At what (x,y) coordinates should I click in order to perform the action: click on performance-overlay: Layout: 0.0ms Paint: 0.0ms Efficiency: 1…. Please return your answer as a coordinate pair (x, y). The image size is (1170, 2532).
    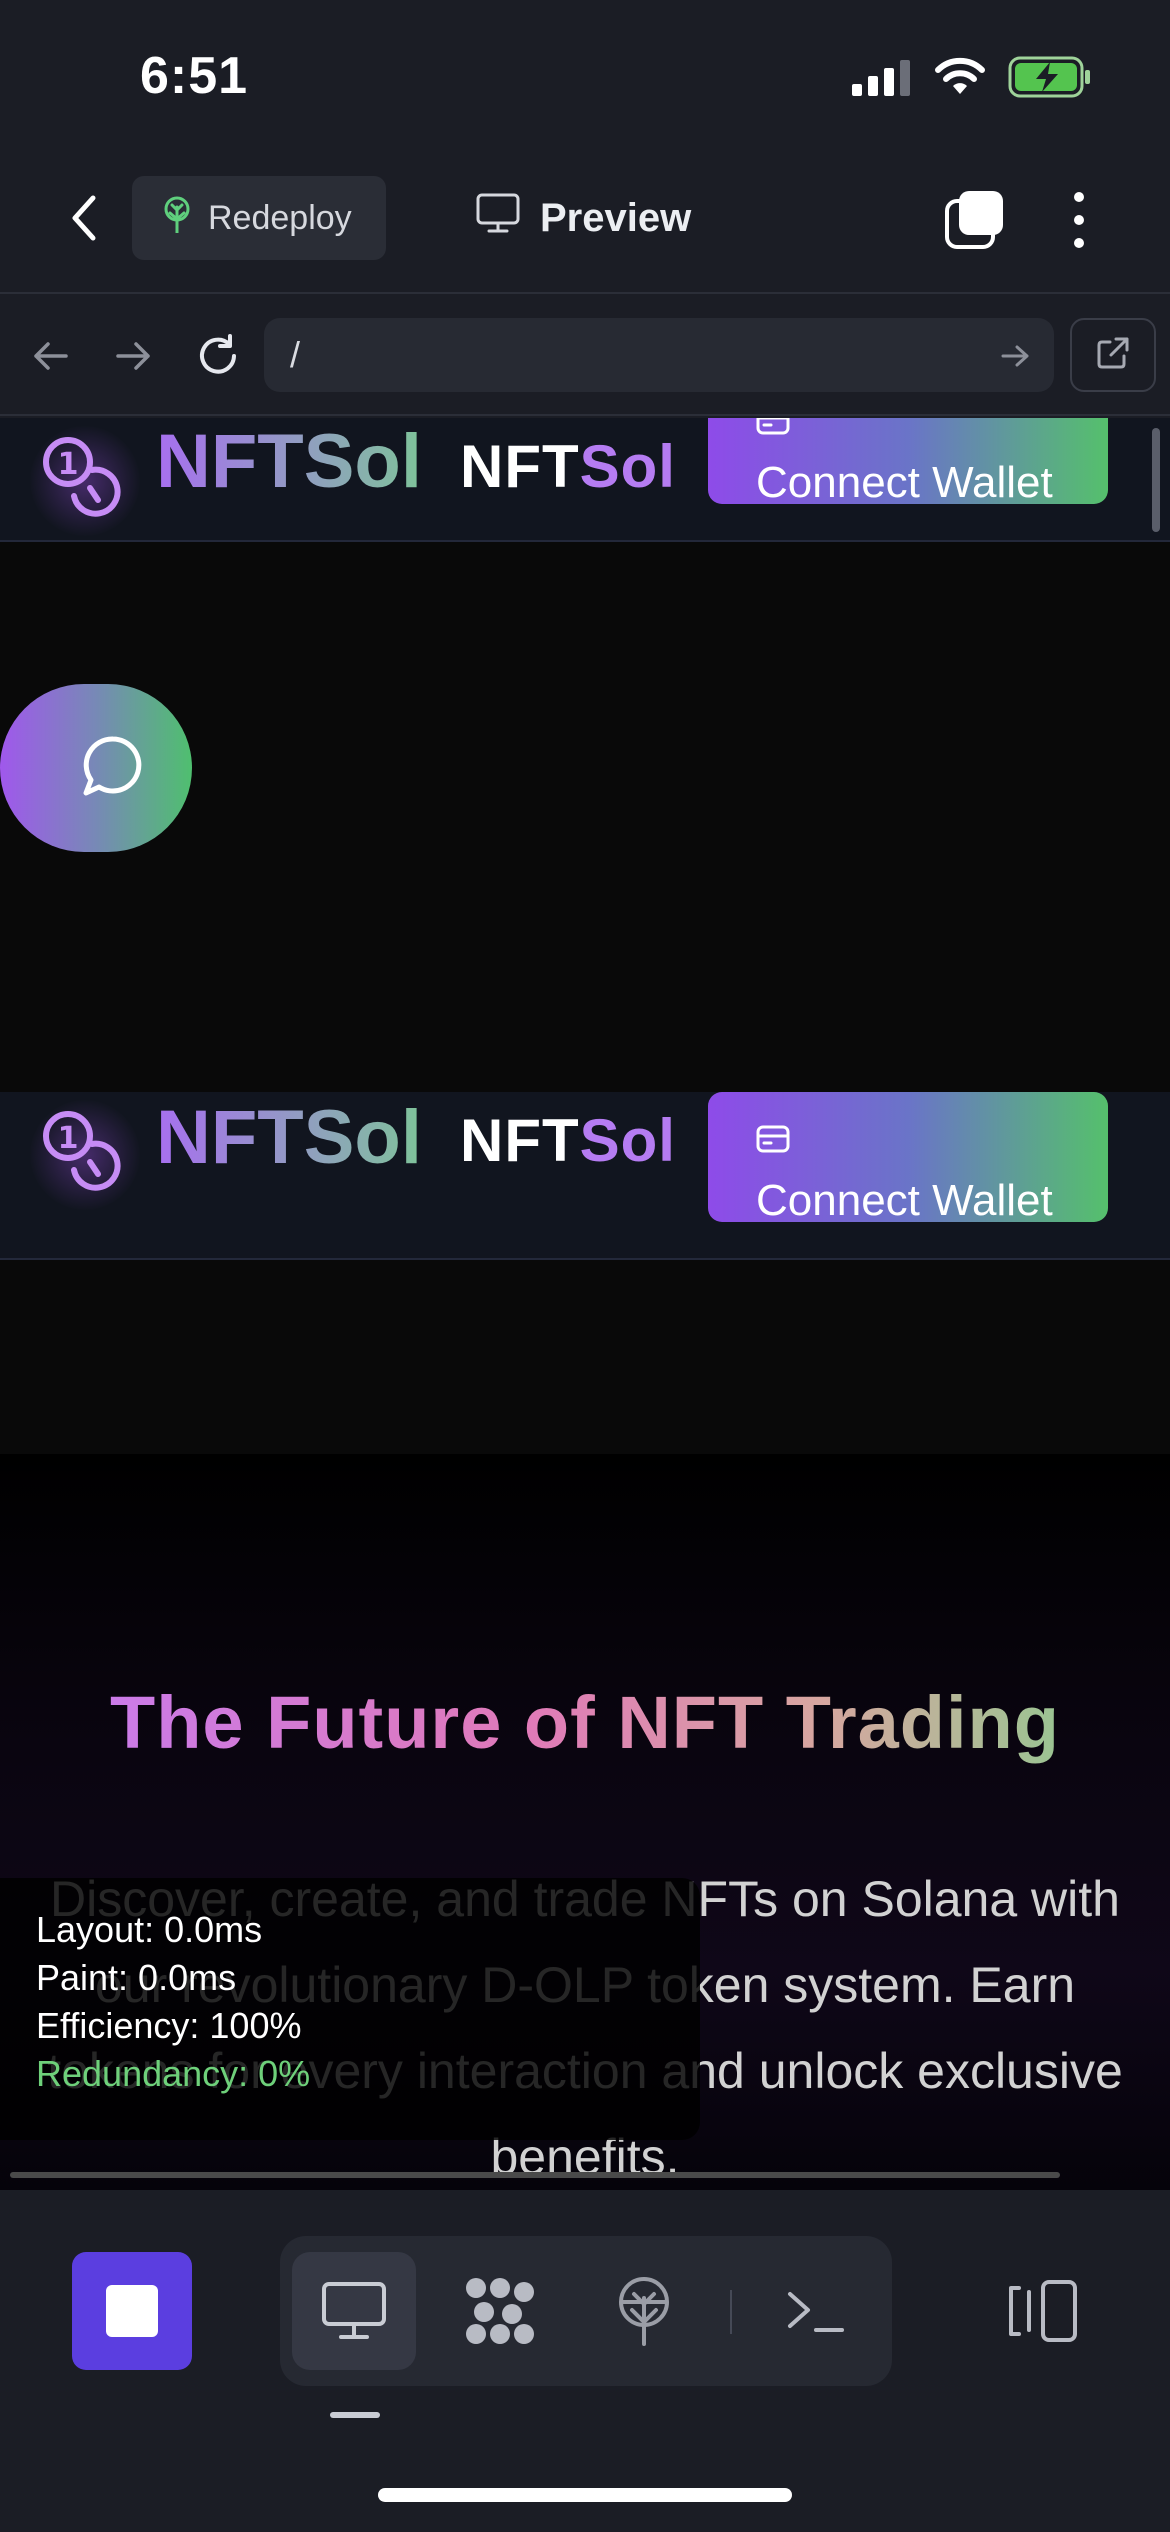
    Looking at the image, I should click on (350, 2009).